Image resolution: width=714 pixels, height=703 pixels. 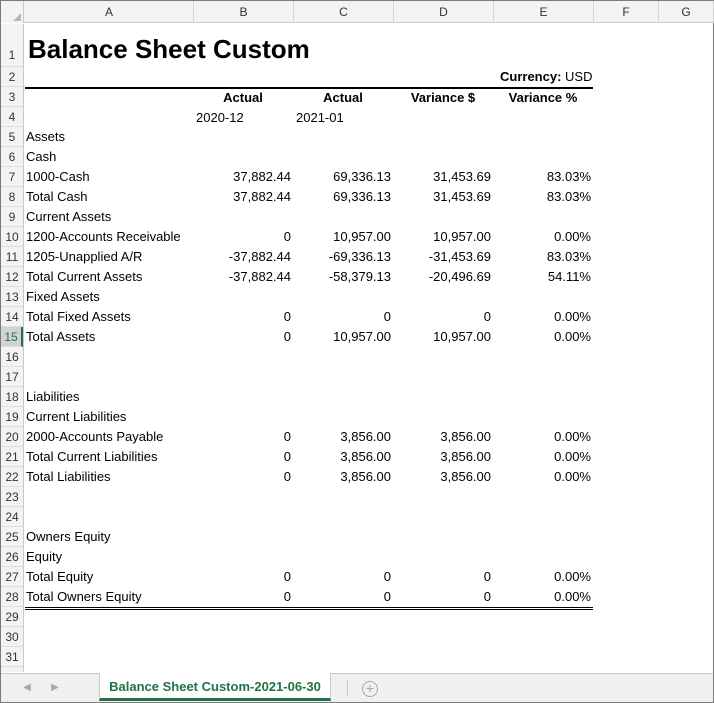 I want to click on line-label: 2000-Accounts Payable, so click(x=95, y=436).